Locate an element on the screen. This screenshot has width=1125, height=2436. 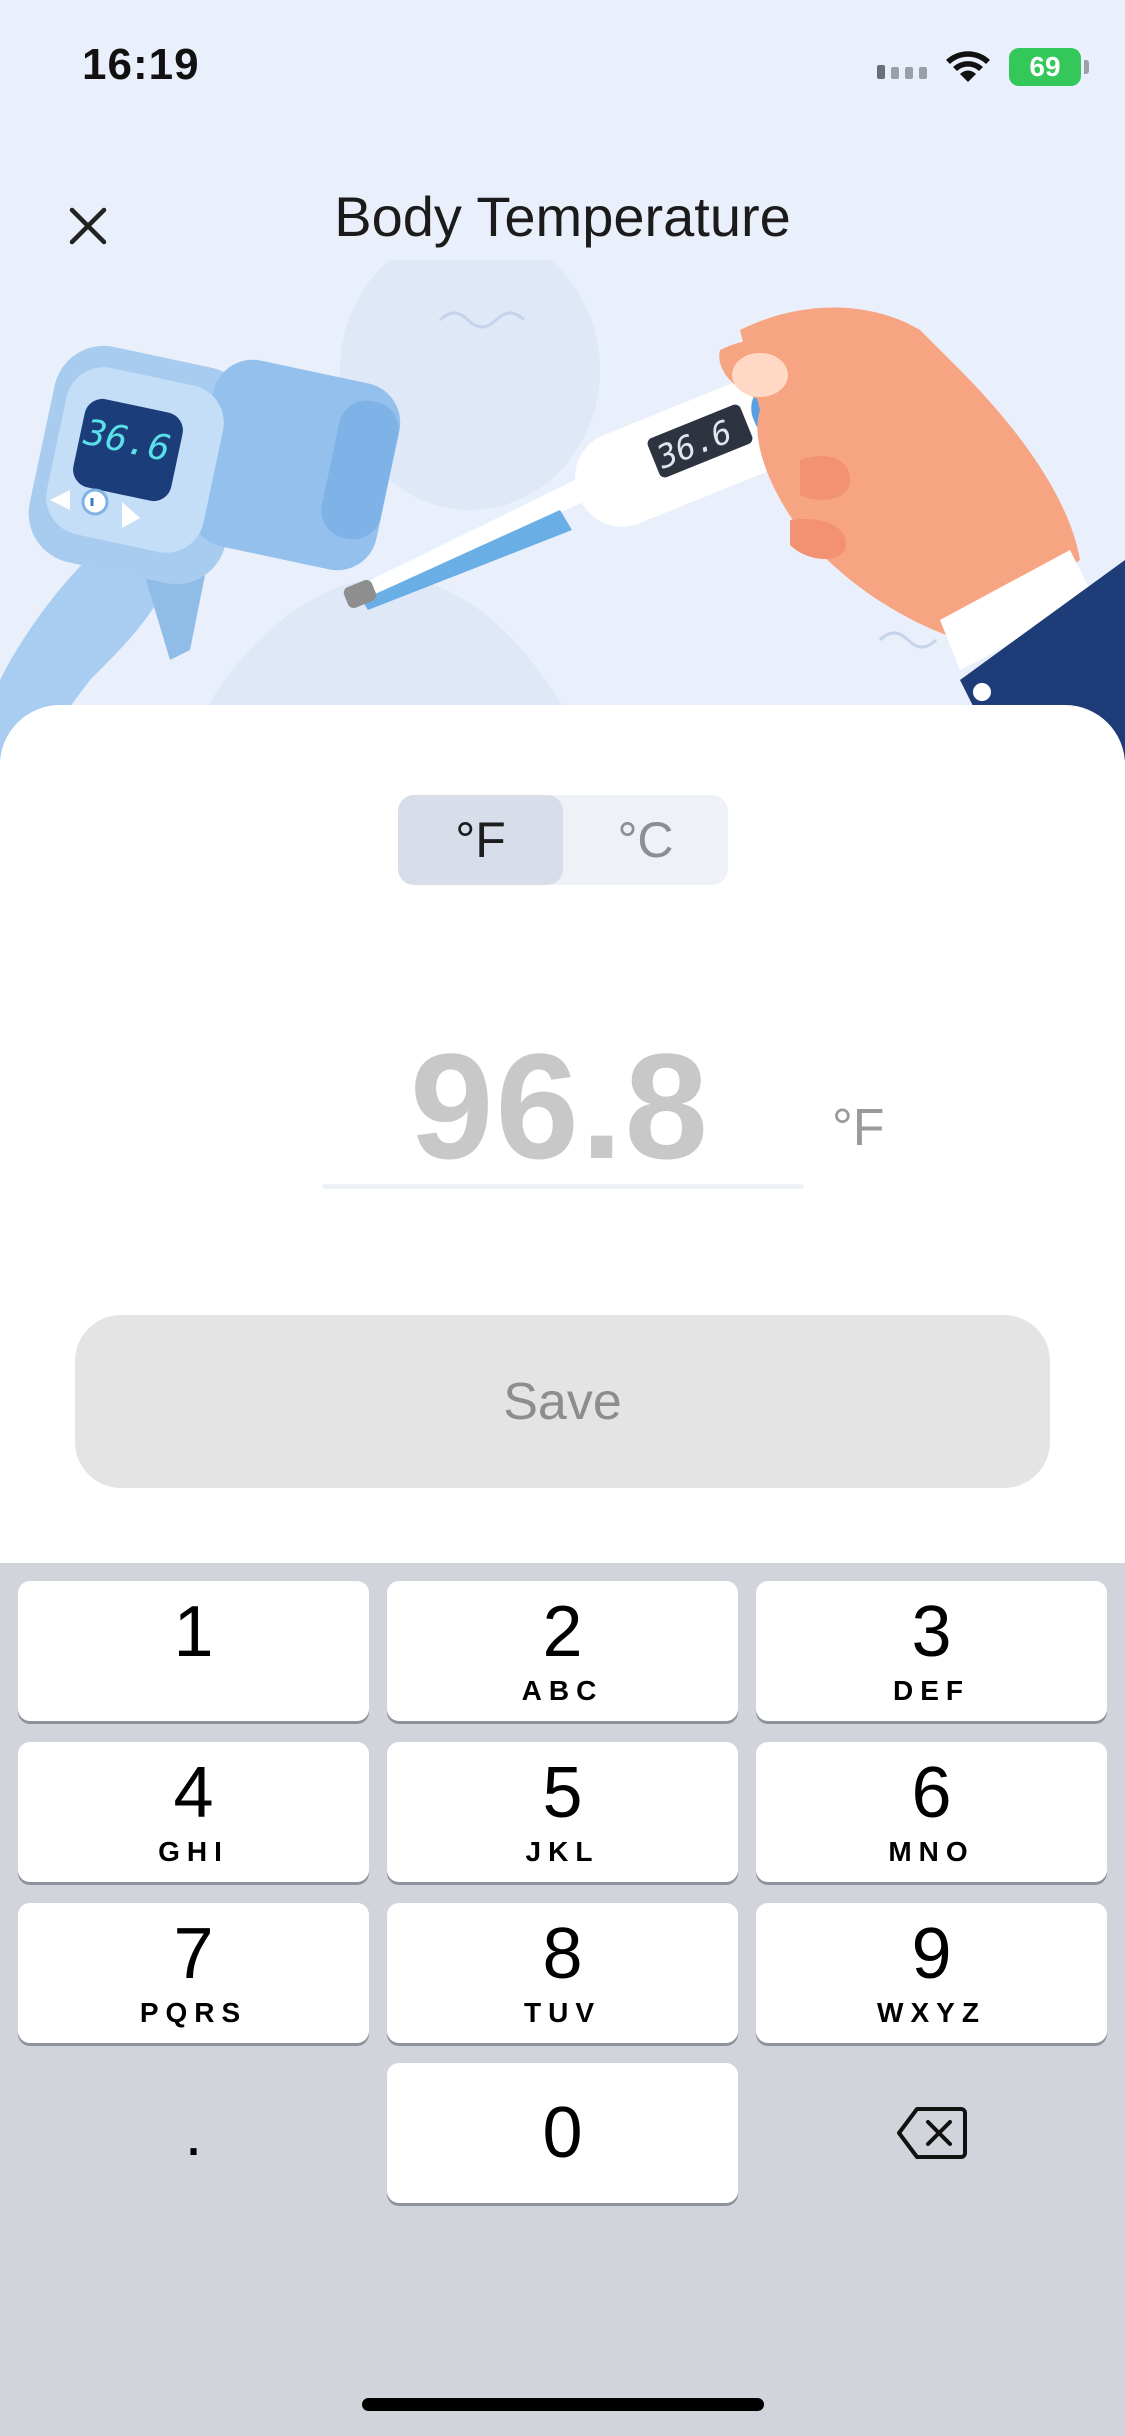
key-2: 2 ABC is located at coordinates (562, 1651).